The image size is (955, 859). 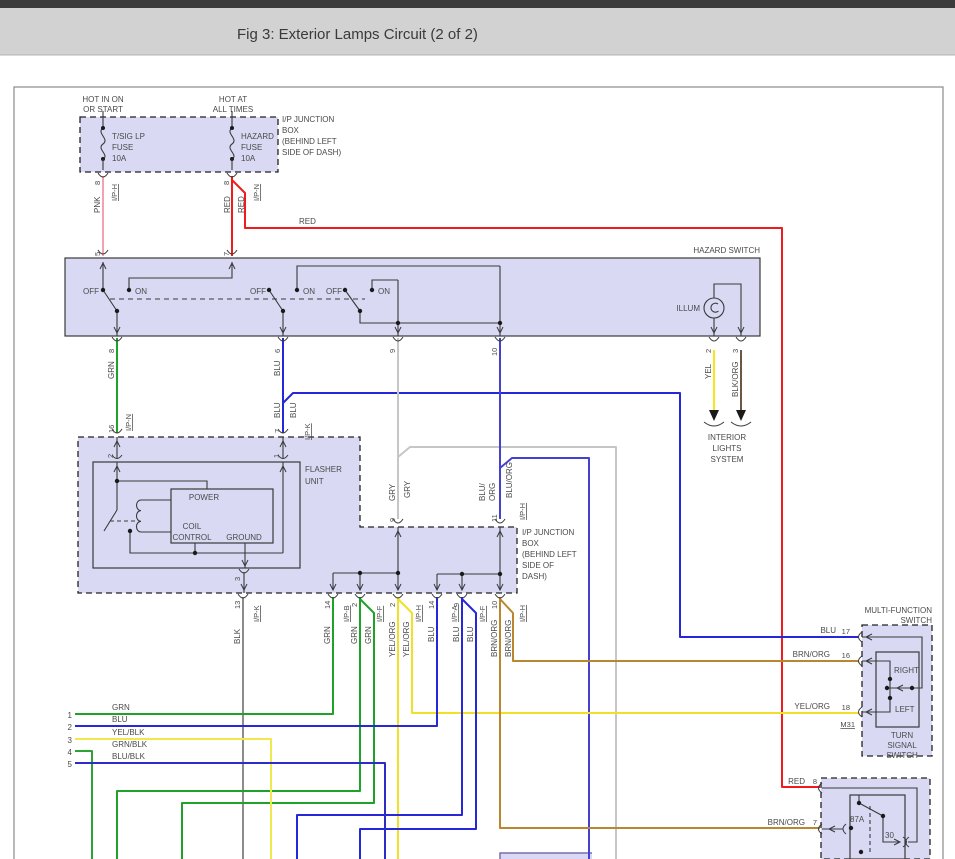 I want to click on relay-terminal: 30, so click(x=889, y=835).